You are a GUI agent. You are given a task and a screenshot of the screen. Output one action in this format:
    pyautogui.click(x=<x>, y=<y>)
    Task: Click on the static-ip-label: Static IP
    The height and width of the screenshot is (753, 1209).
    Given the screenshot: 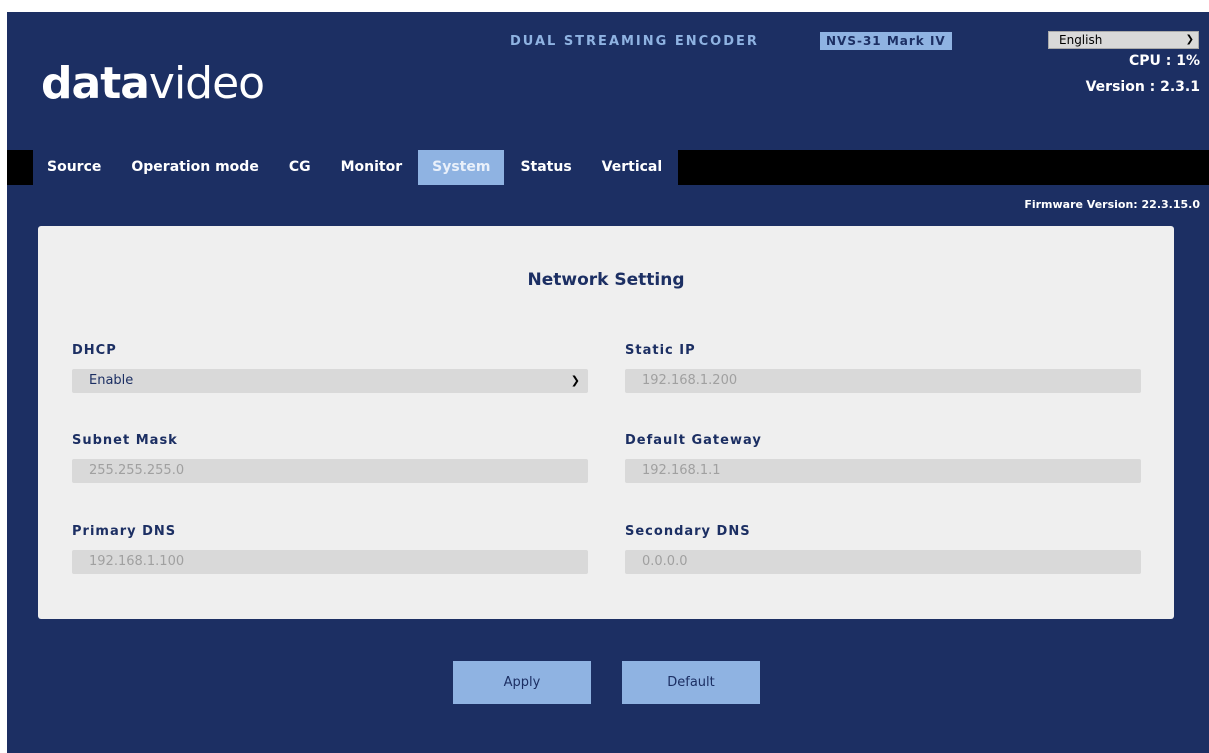 What is the action you would take?
    pyautogui.click(x=660, y=350)
    